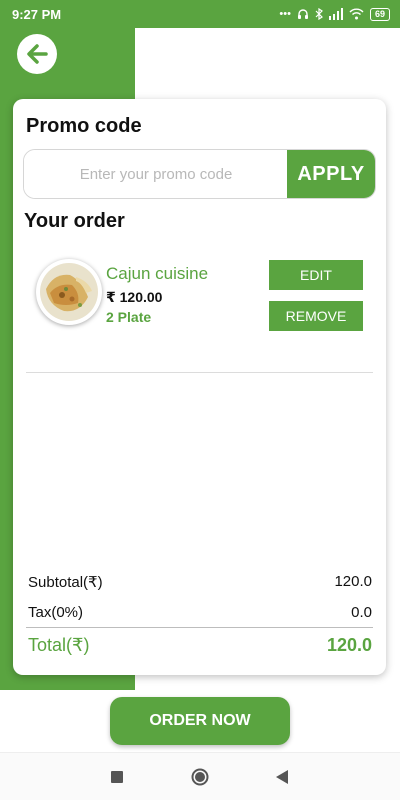  I want to click on recents-square-icon, so click(117, 777).